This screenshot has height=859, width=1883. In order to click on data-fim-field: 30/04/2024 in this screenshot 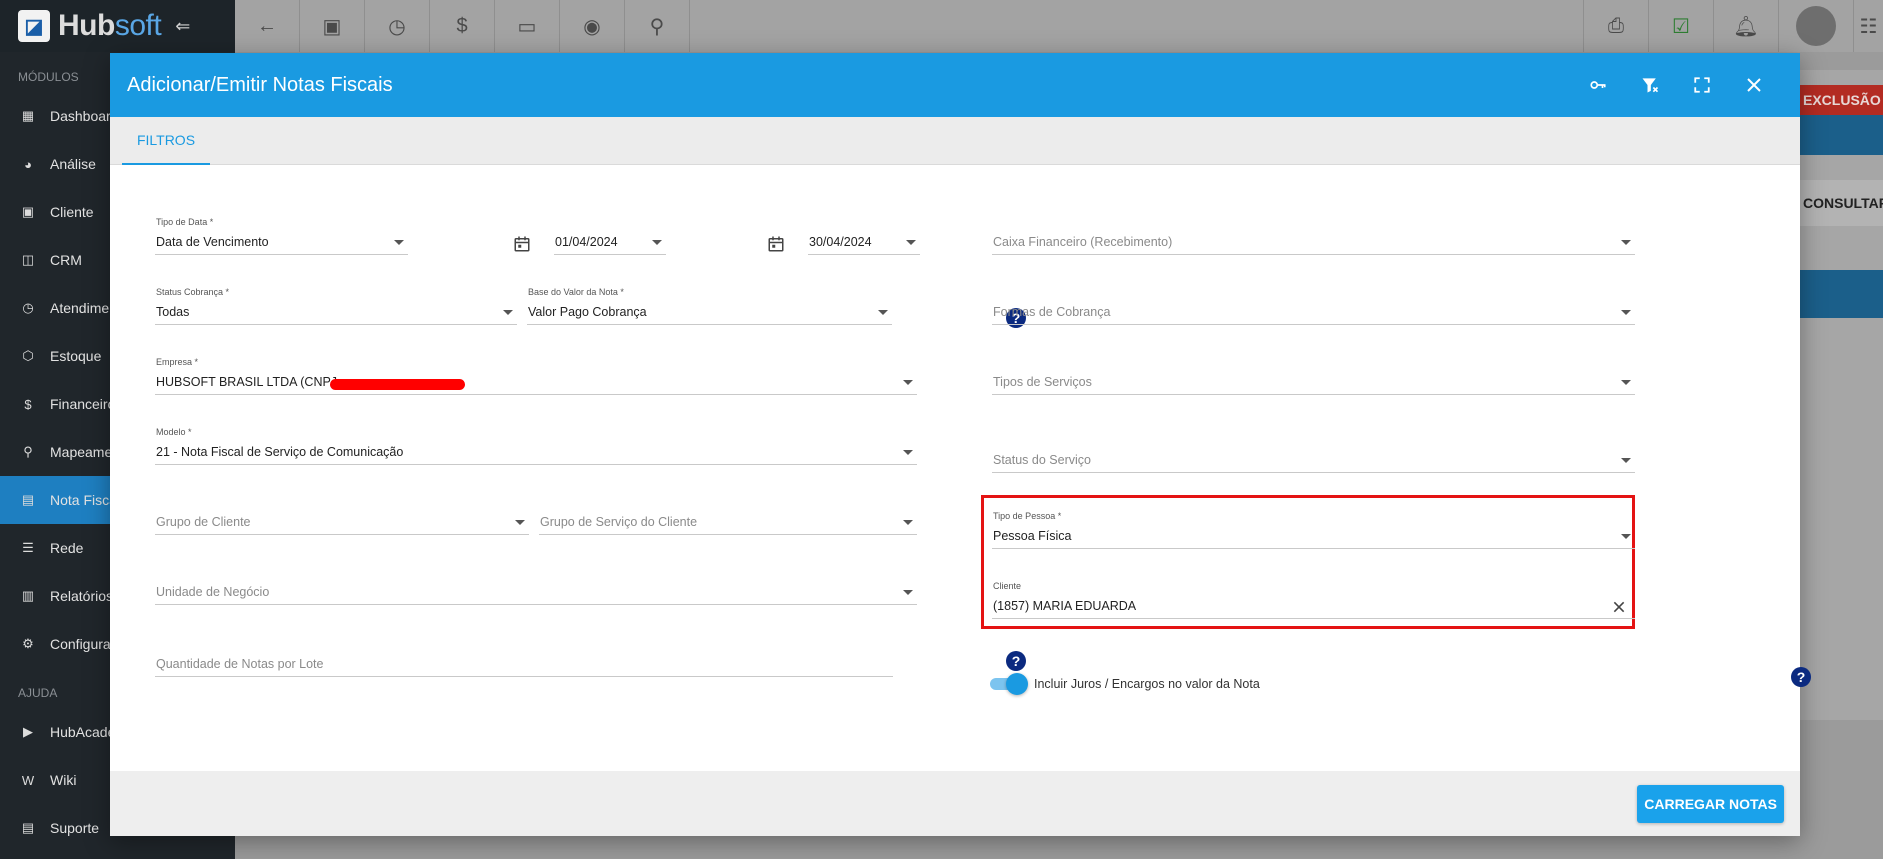, I will do `click(864, 236)`.